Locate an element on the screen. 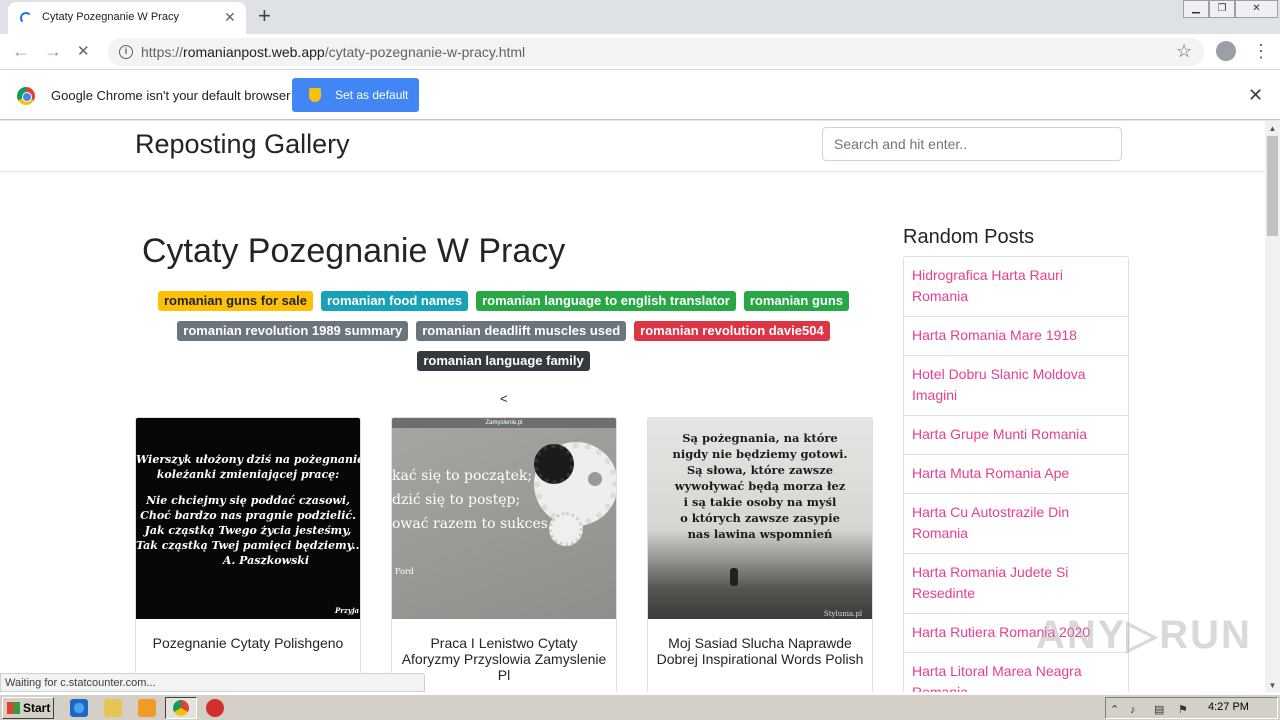 This screenshot has height=720, width=1280. tag: romanian revolution 1989 summary is located at coordinates (293, 331).